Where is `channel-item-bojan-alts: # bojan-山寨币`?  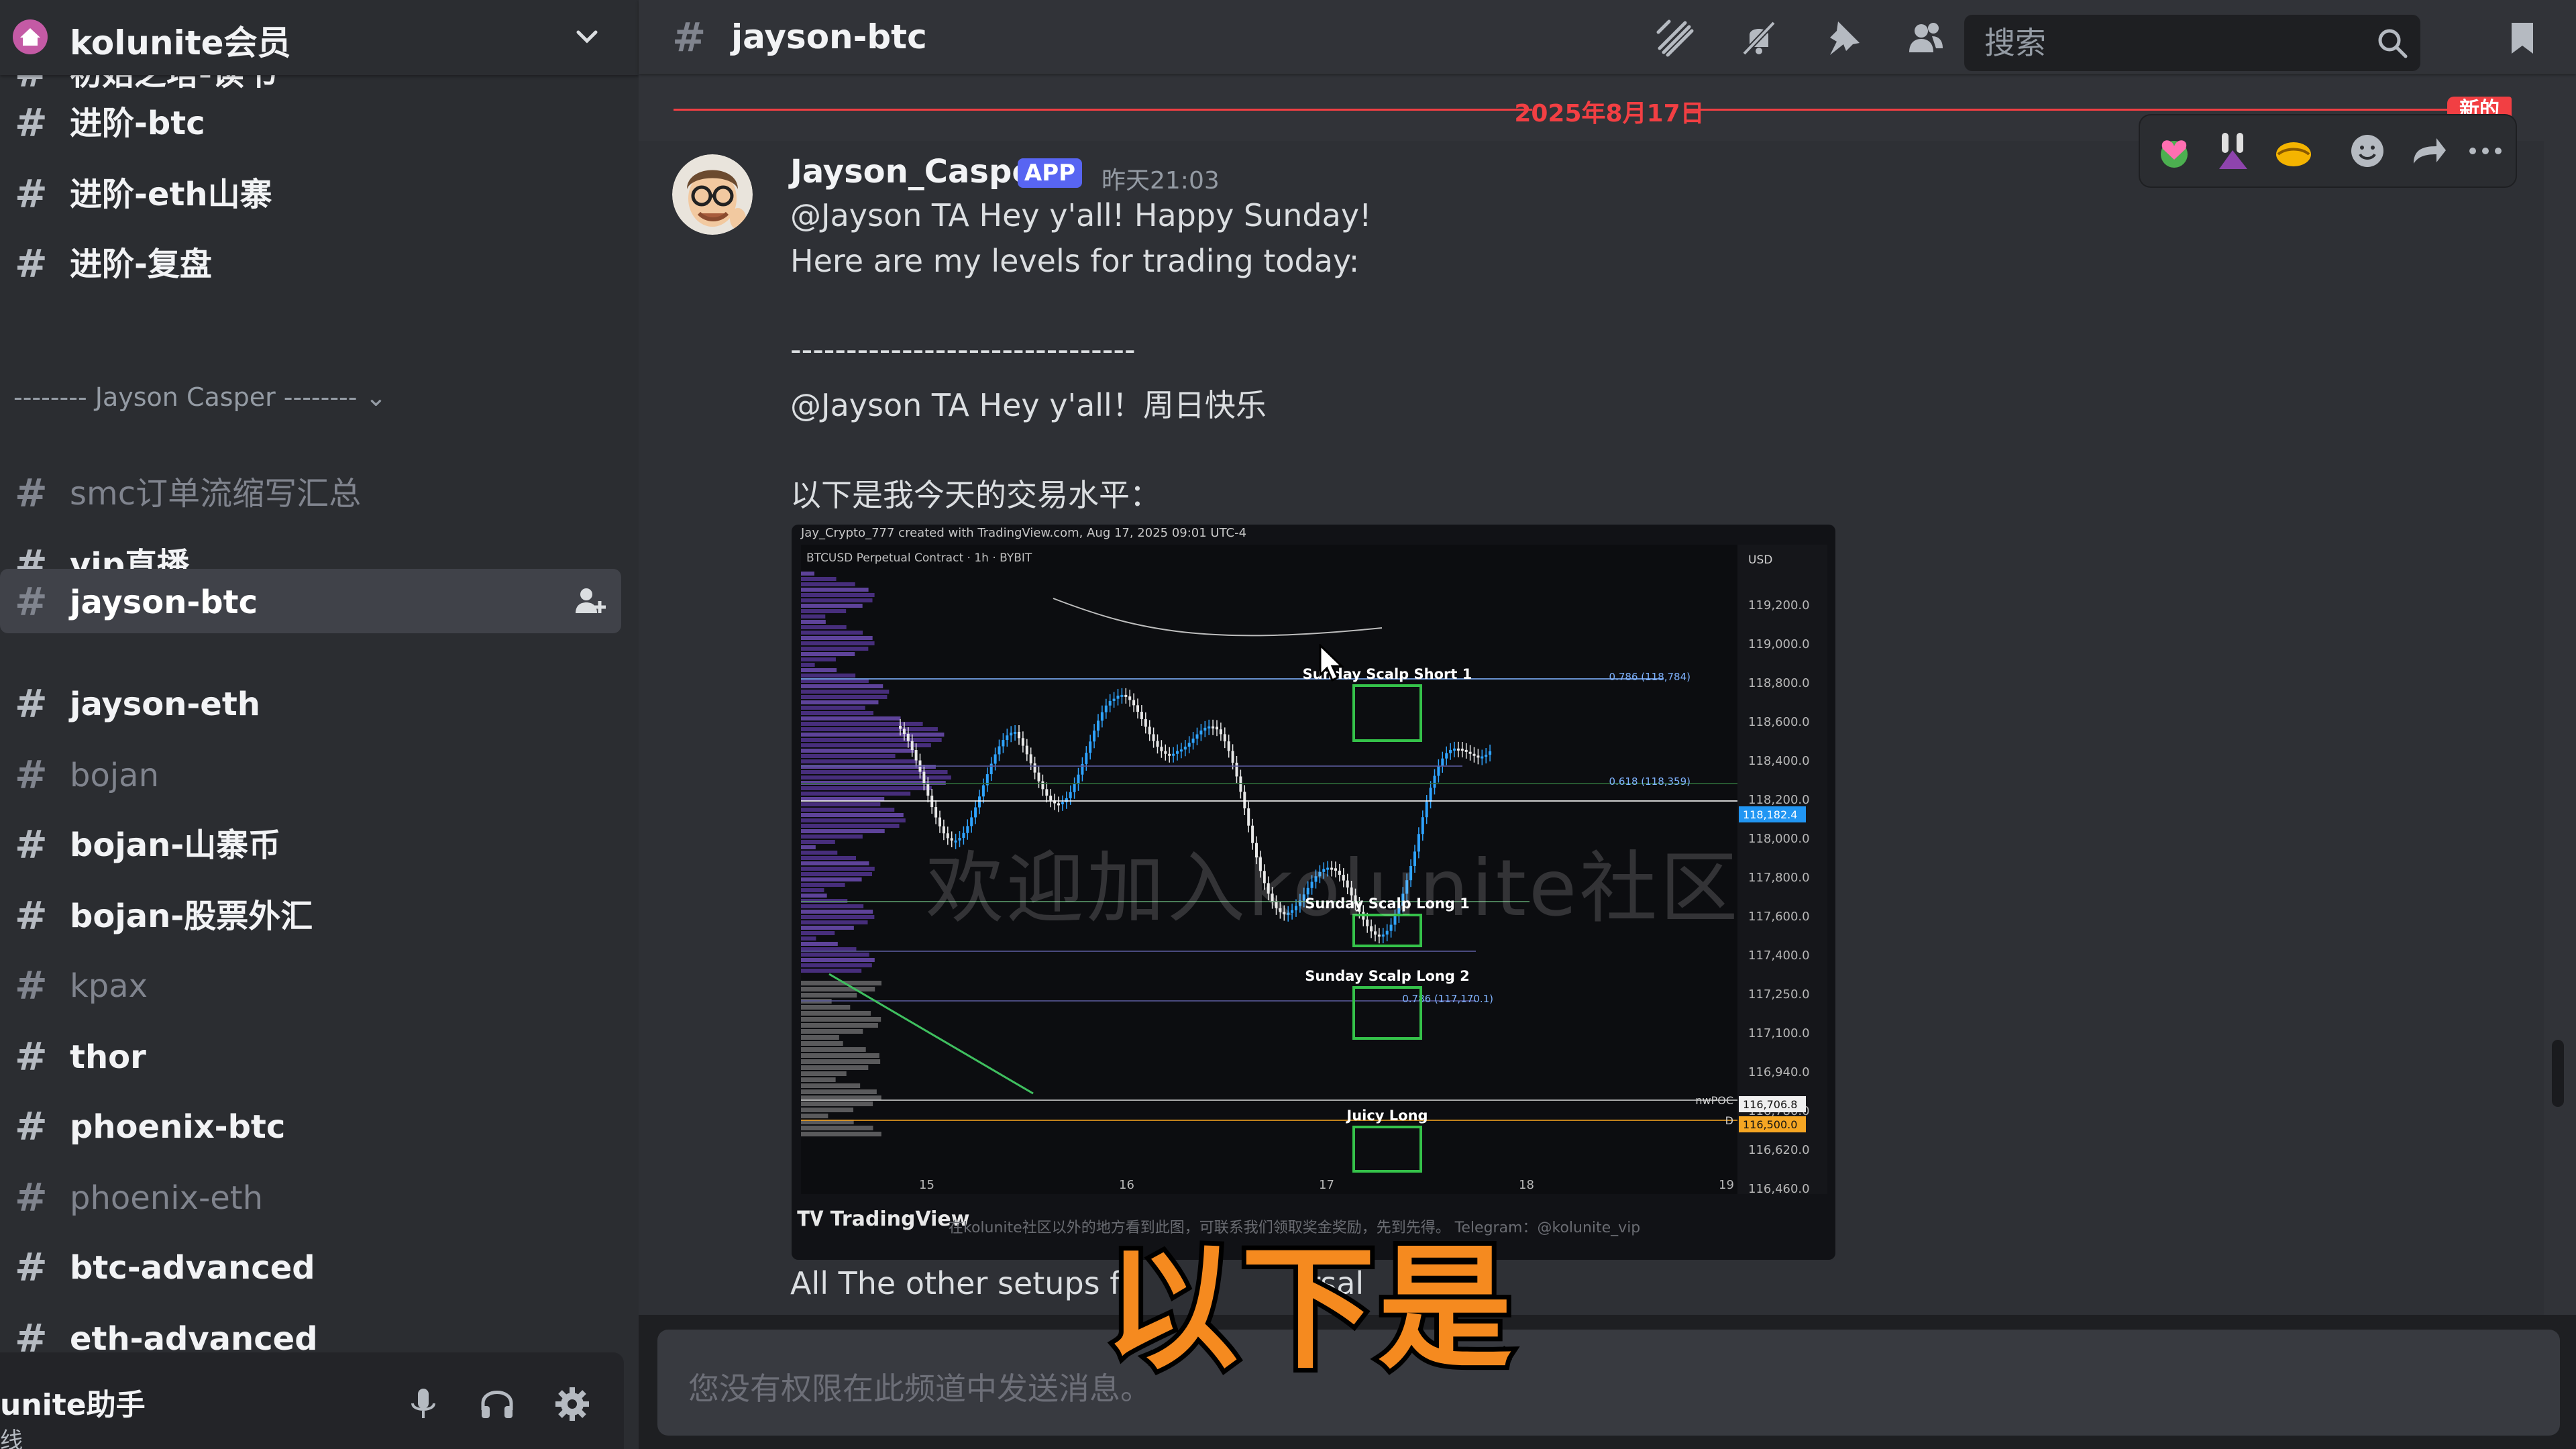
channel-item-bojan-alts: # bojan-山寨币 is located at coordinates (310, 844).